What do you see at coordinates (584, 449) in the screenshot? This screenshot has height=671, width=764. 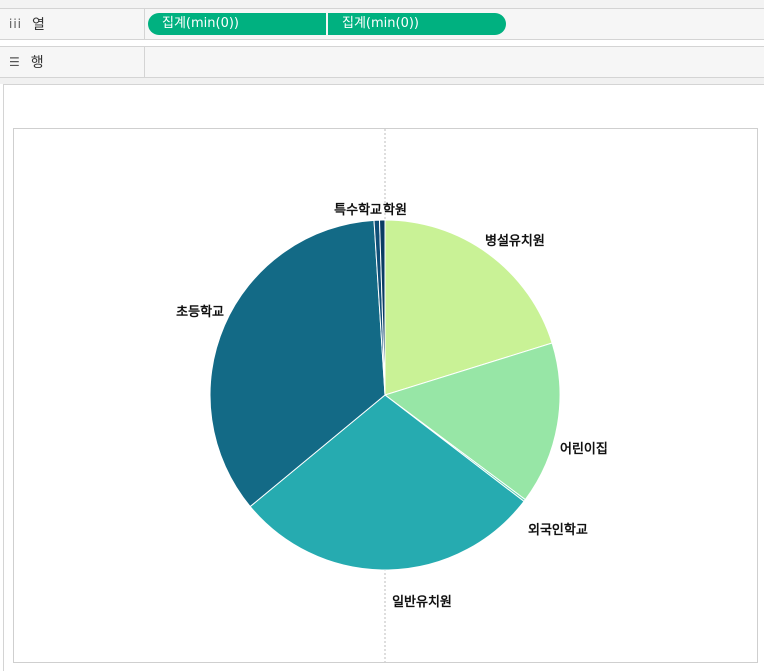 I see `slice-label-1: 어린이집` at bounding box center [584, 449].